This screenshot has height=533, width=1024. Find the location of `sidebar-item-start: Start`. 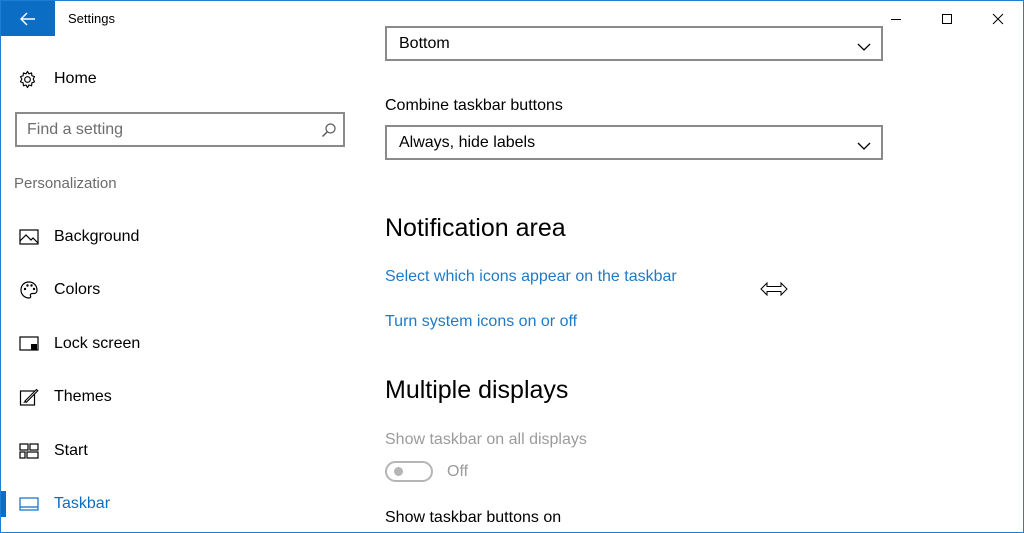

sidebar-item-start: Start is located at coordinates (180, 451).